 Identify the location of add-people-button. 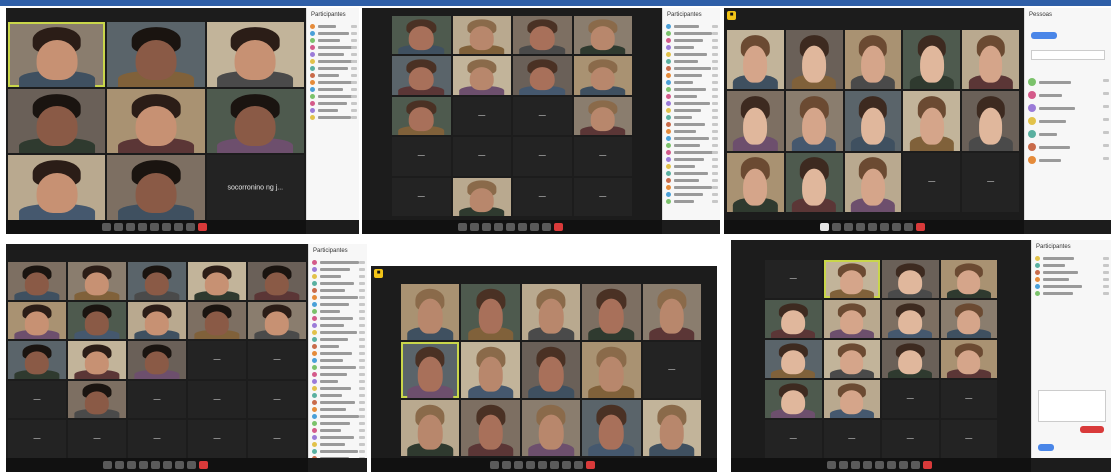
(1044, 35).